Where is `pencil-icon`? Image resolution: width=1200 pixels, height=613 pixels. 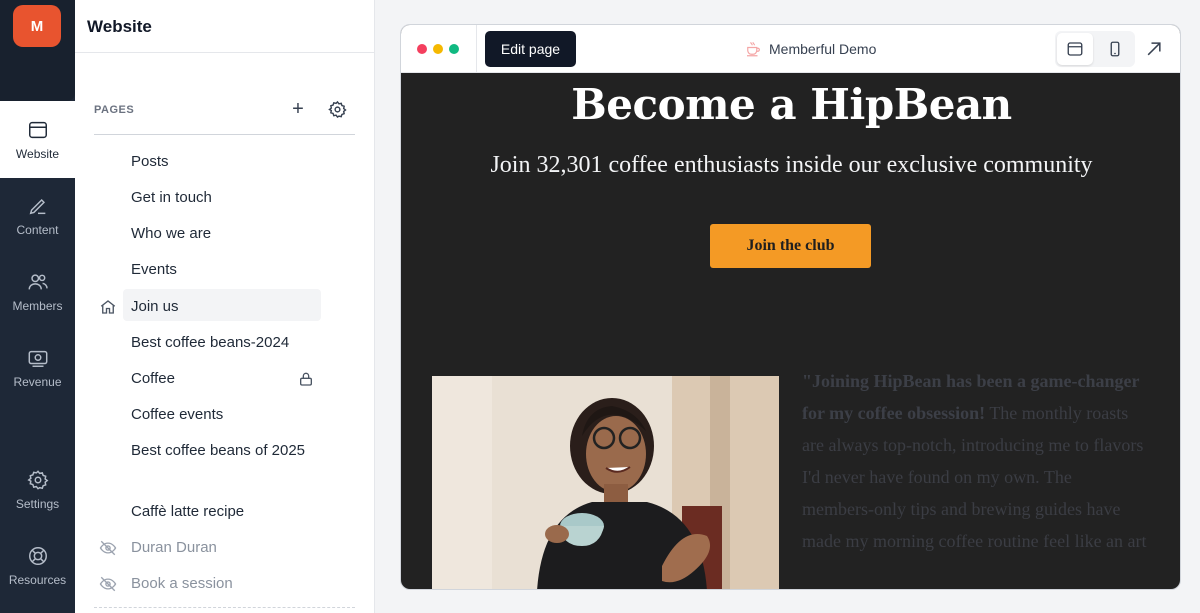 pencil-icon is located at coordinates (37, 207).